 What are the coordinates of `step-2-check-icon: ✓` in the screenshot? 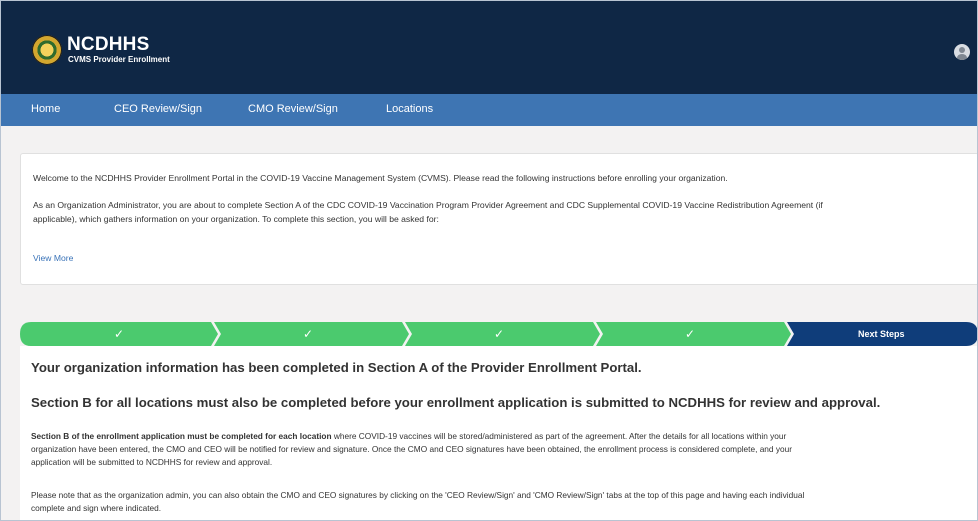 It's located at (308, 334).